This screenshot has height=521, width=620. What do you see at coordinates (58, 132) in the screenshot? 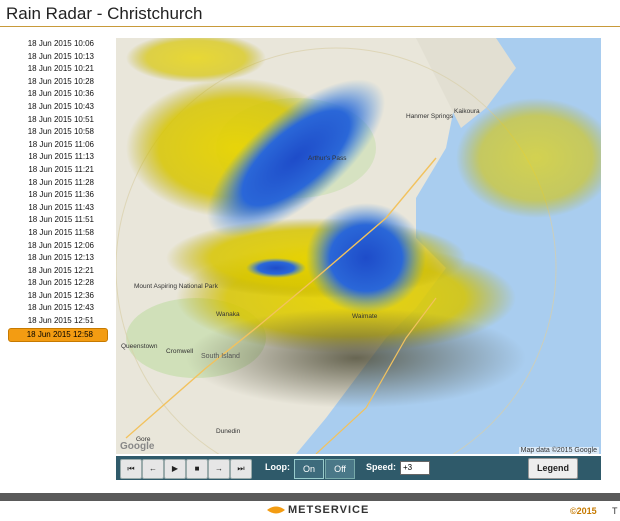
I see `timestamp-item: 18 Jun 2015 10:58` at bounding box center [58, 132].